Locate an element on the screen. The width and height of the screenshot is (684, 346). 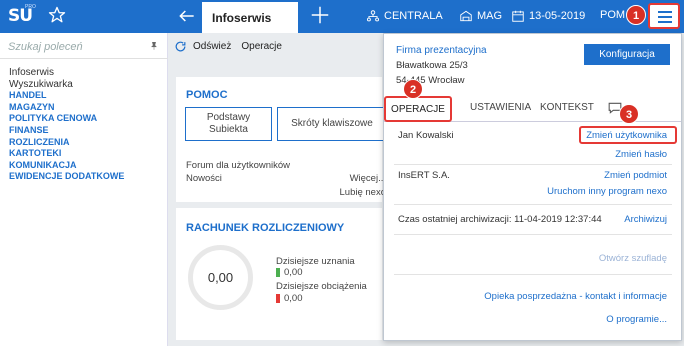
tab-kontekst: KONTEKST is located at coordinates (567, 107).